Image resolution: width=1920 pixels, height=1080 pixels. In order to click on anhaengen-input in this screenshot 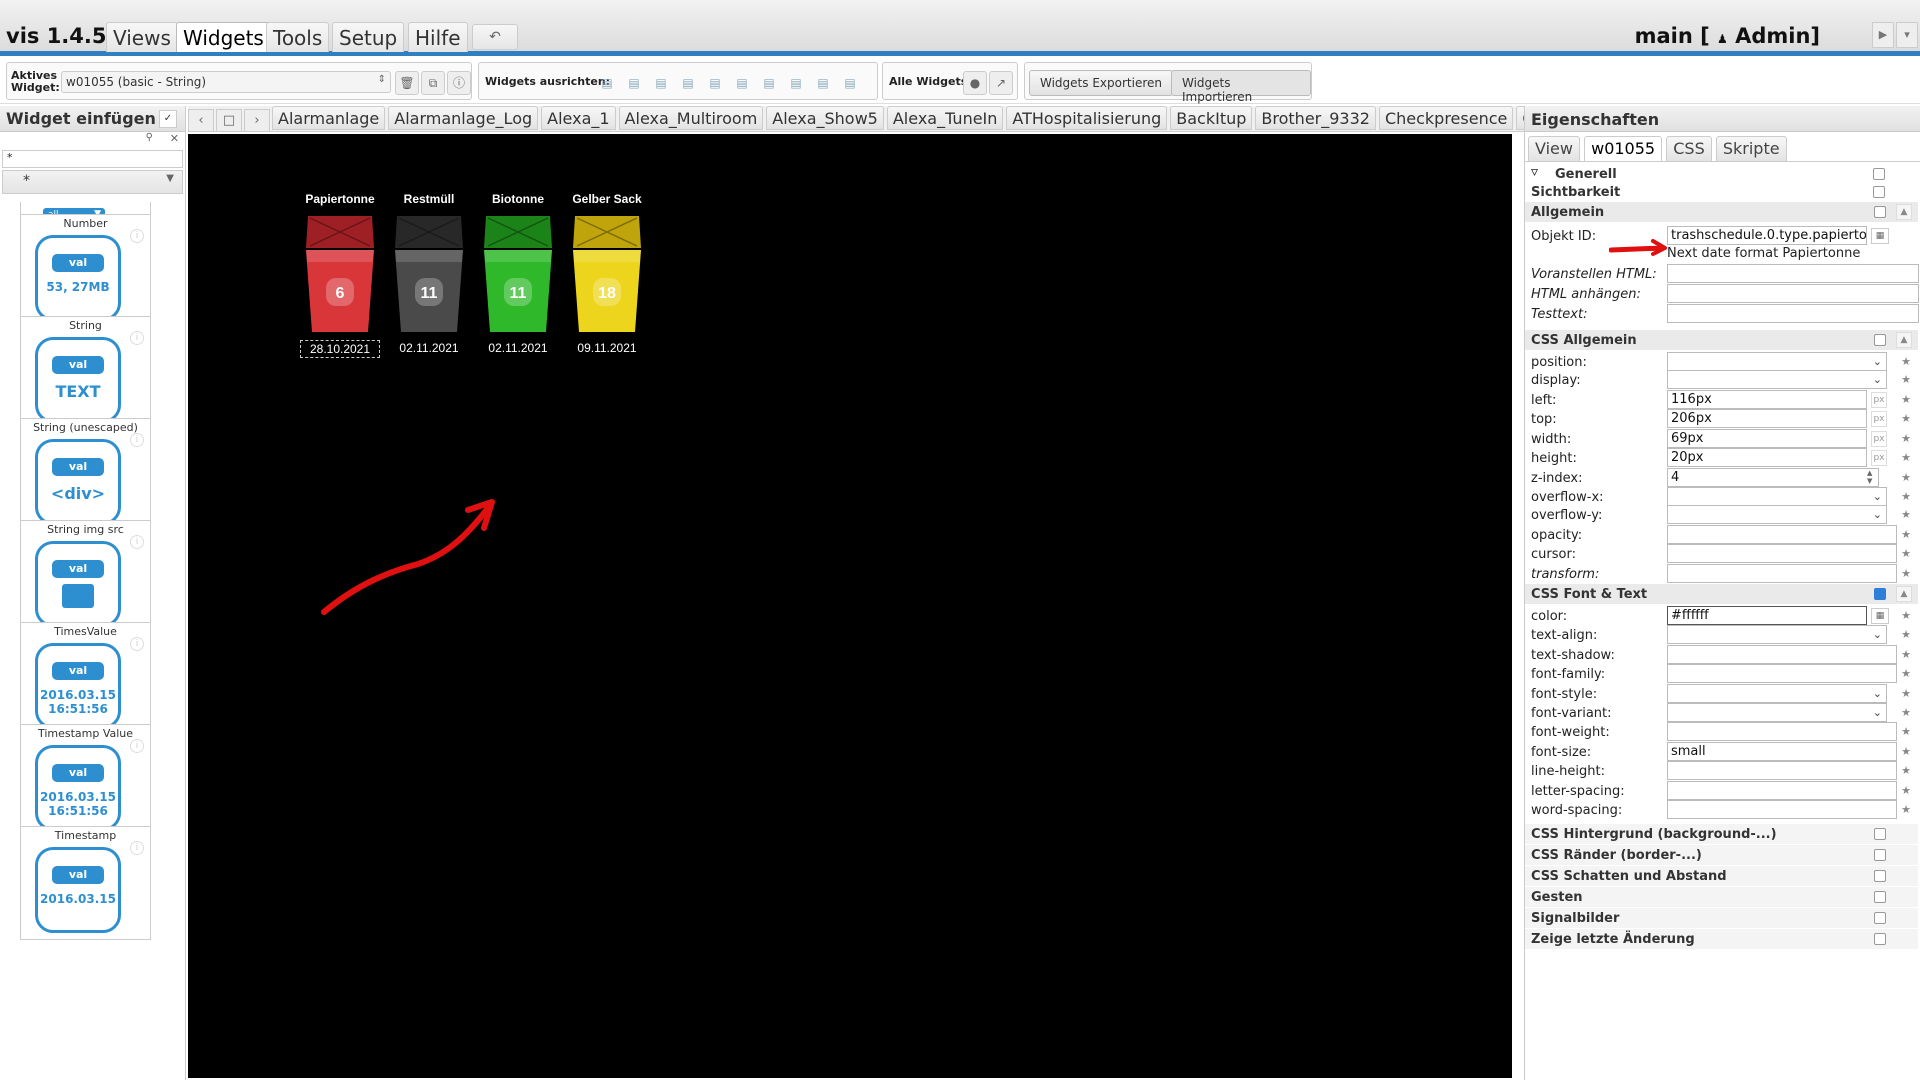, I will do `click(1793, 293)`.